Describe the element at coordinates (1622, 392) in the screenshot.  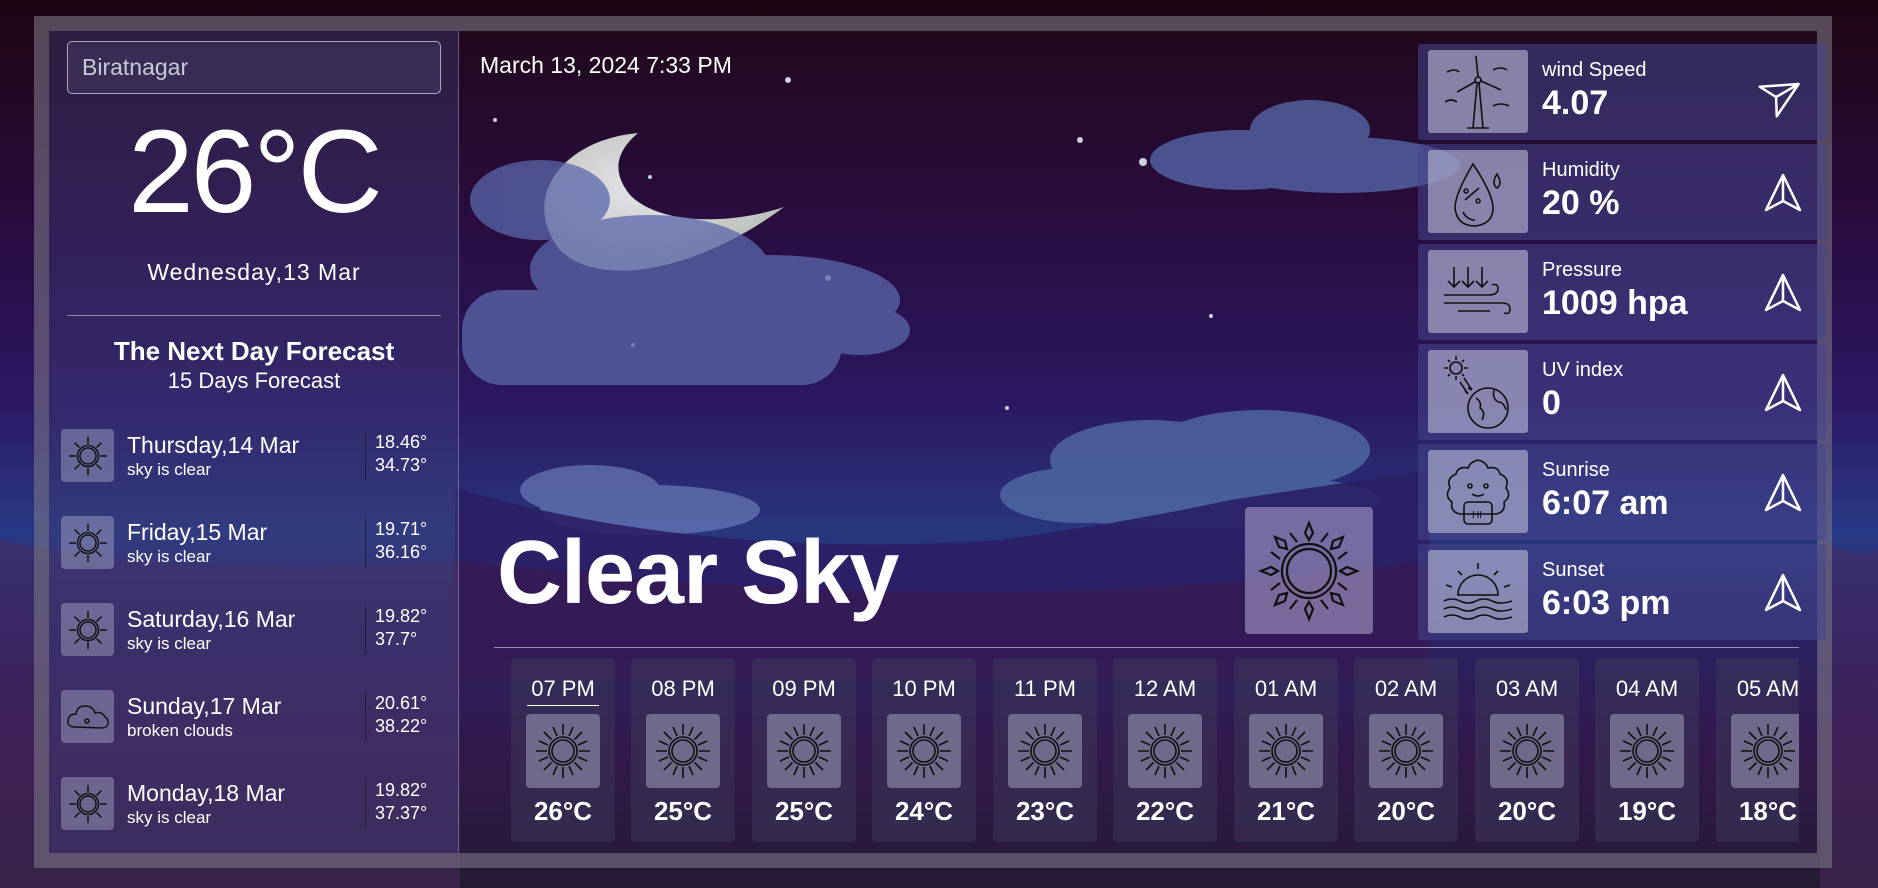
I see `stat-uv-index: UV index 0` at that location.